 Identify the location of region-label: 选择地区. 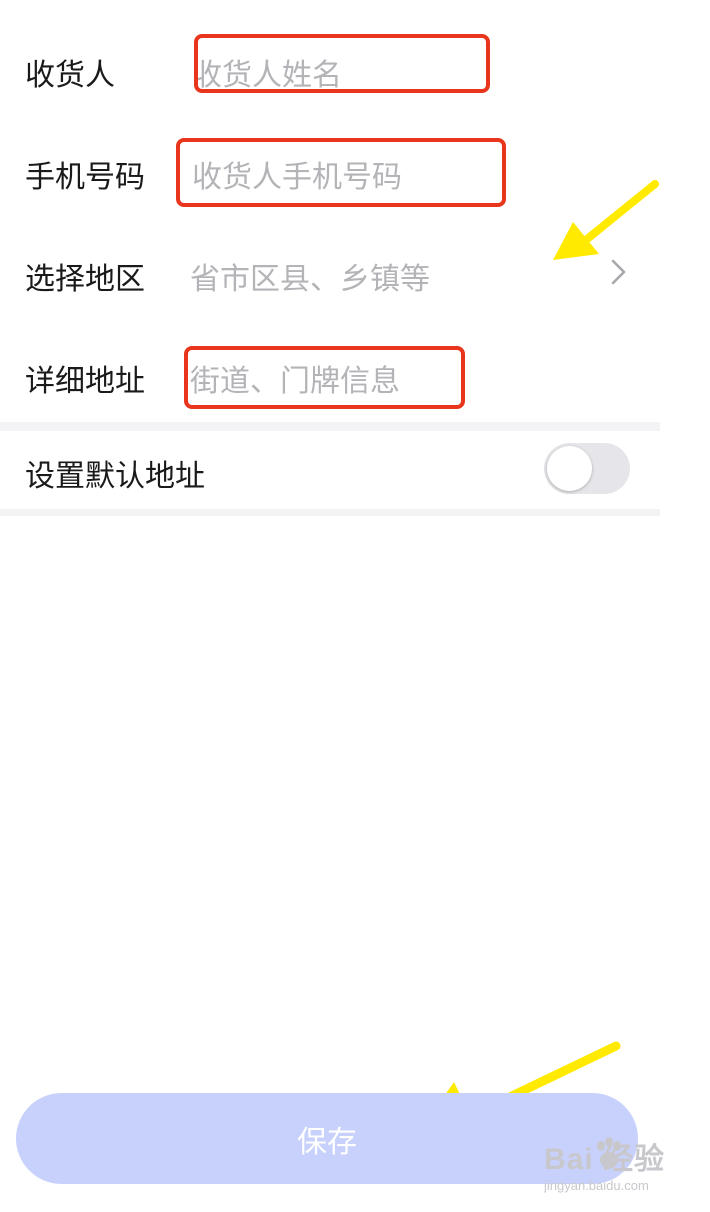
(85, 279).